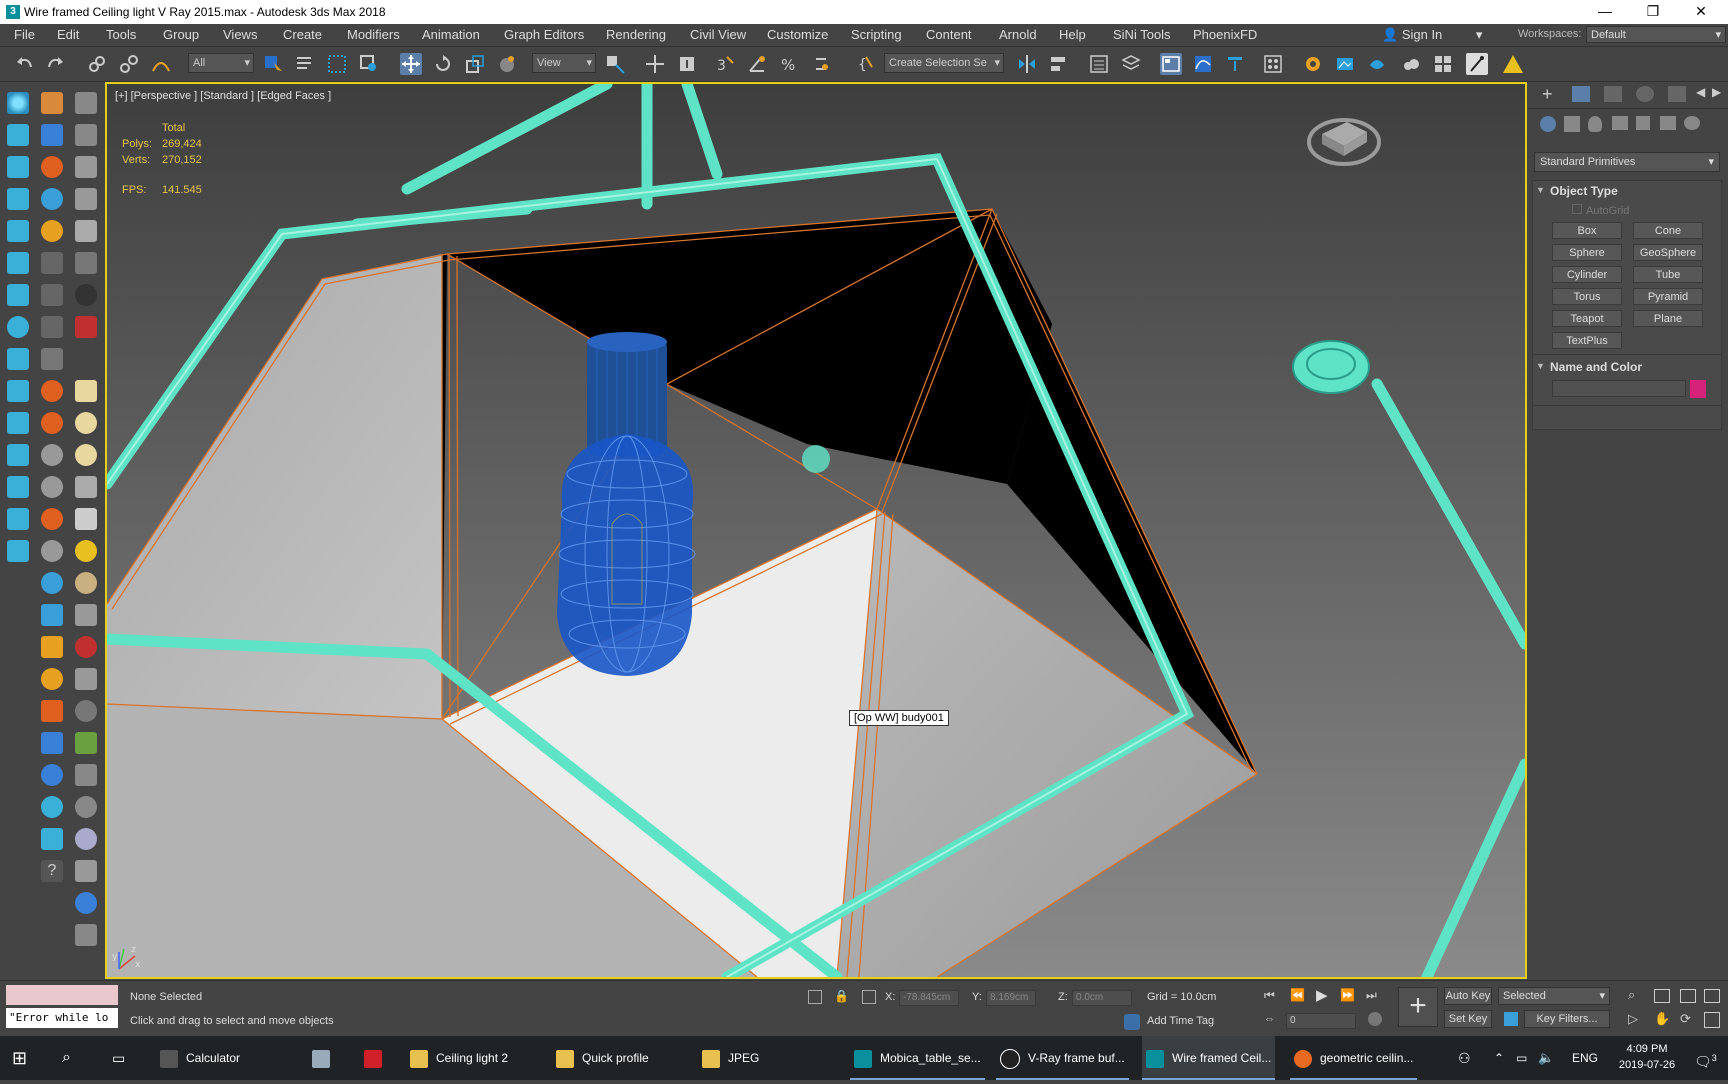 This screenshot has width=1728, height=1084. Describe the element at coordinates (68, 34) in the screenshot. I see `menu-edit: Edit` at that location.